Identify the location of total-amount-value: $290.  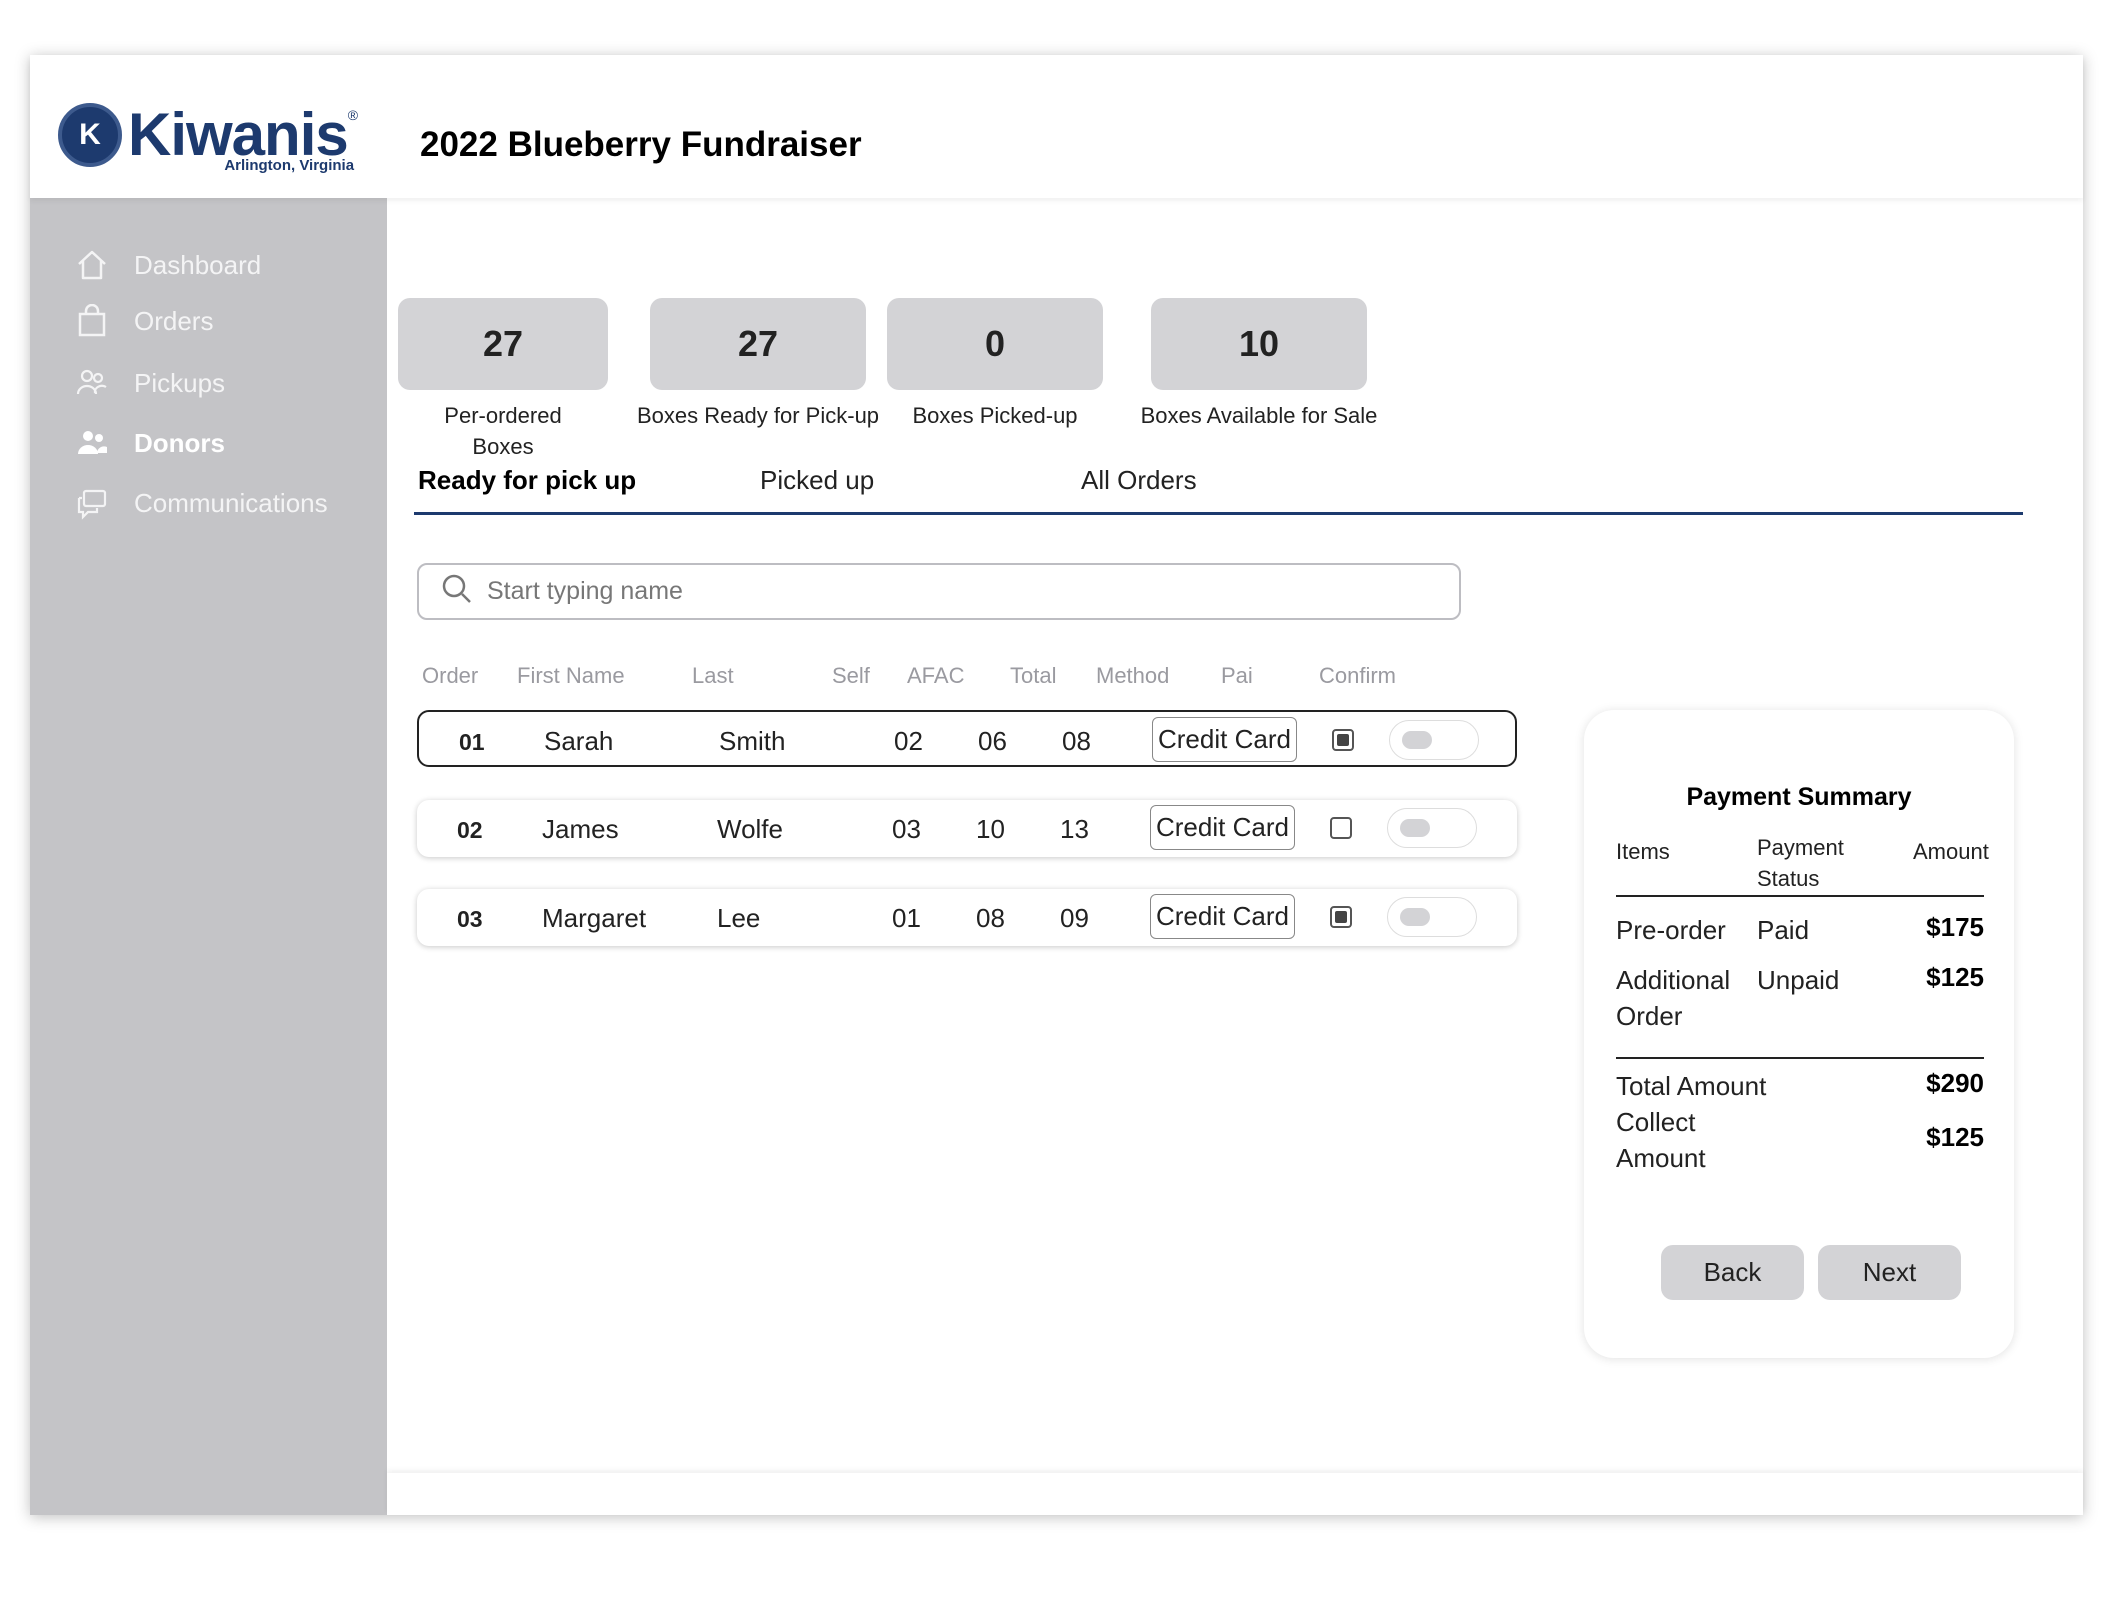
(1955, 1083).